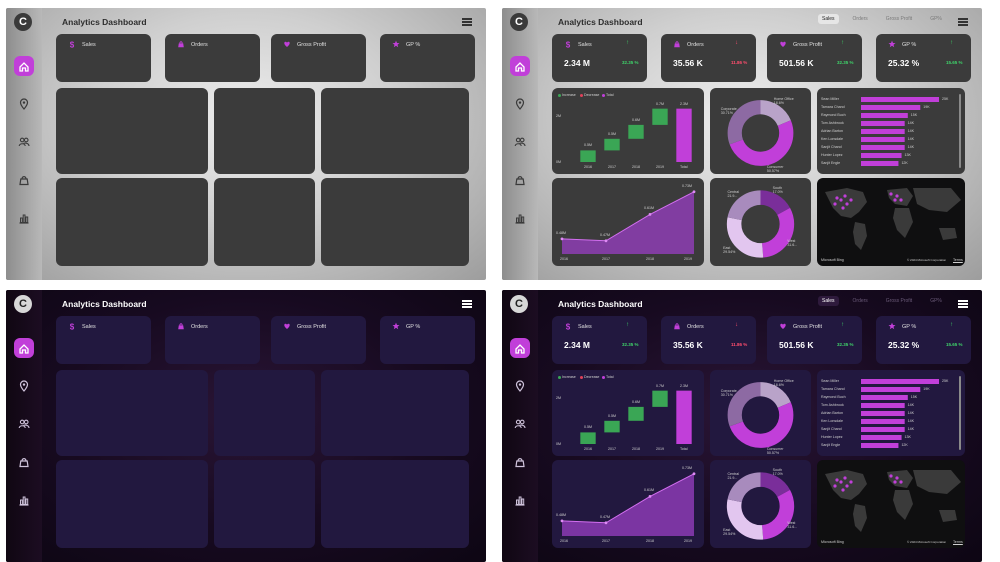 The height and width of the screenshot is (562, 1000). Describe the element at coordinates (650, 496) in the screenshot. I see `area-point` at that location.